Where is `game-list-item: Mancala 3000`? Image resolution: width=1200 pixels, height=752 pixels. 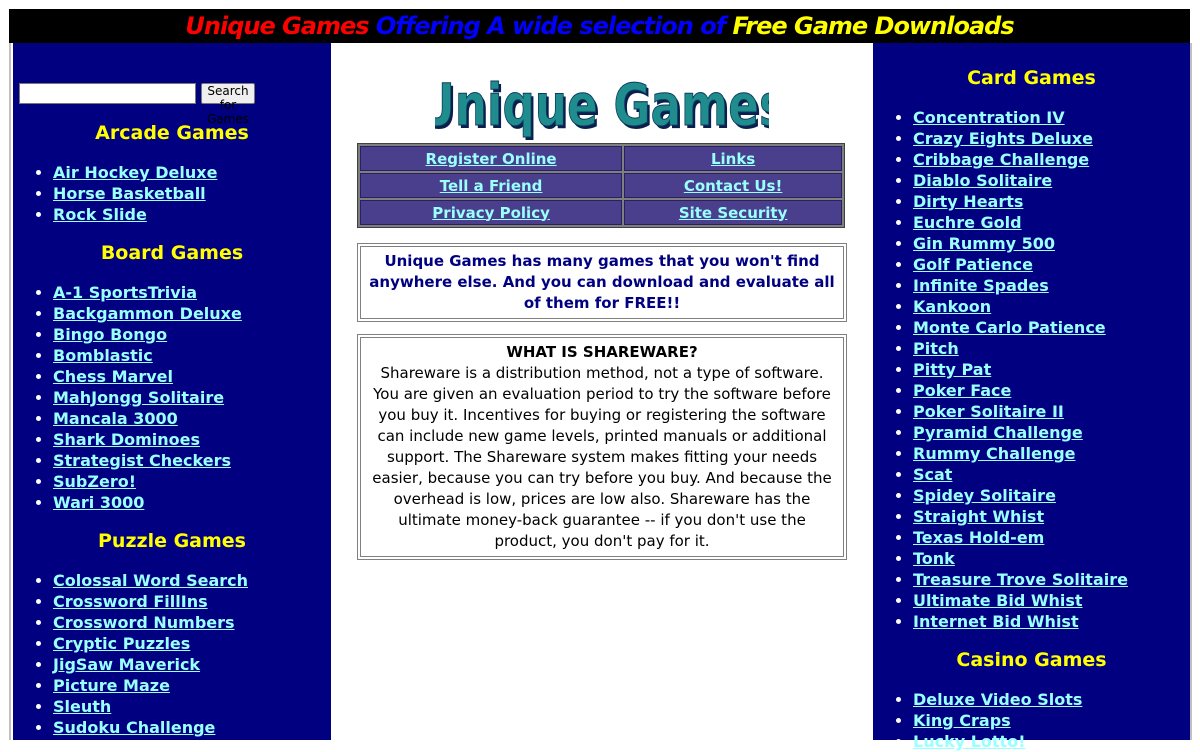
game-list-item: Mancala 3000 is located at coordinates (147, 418).